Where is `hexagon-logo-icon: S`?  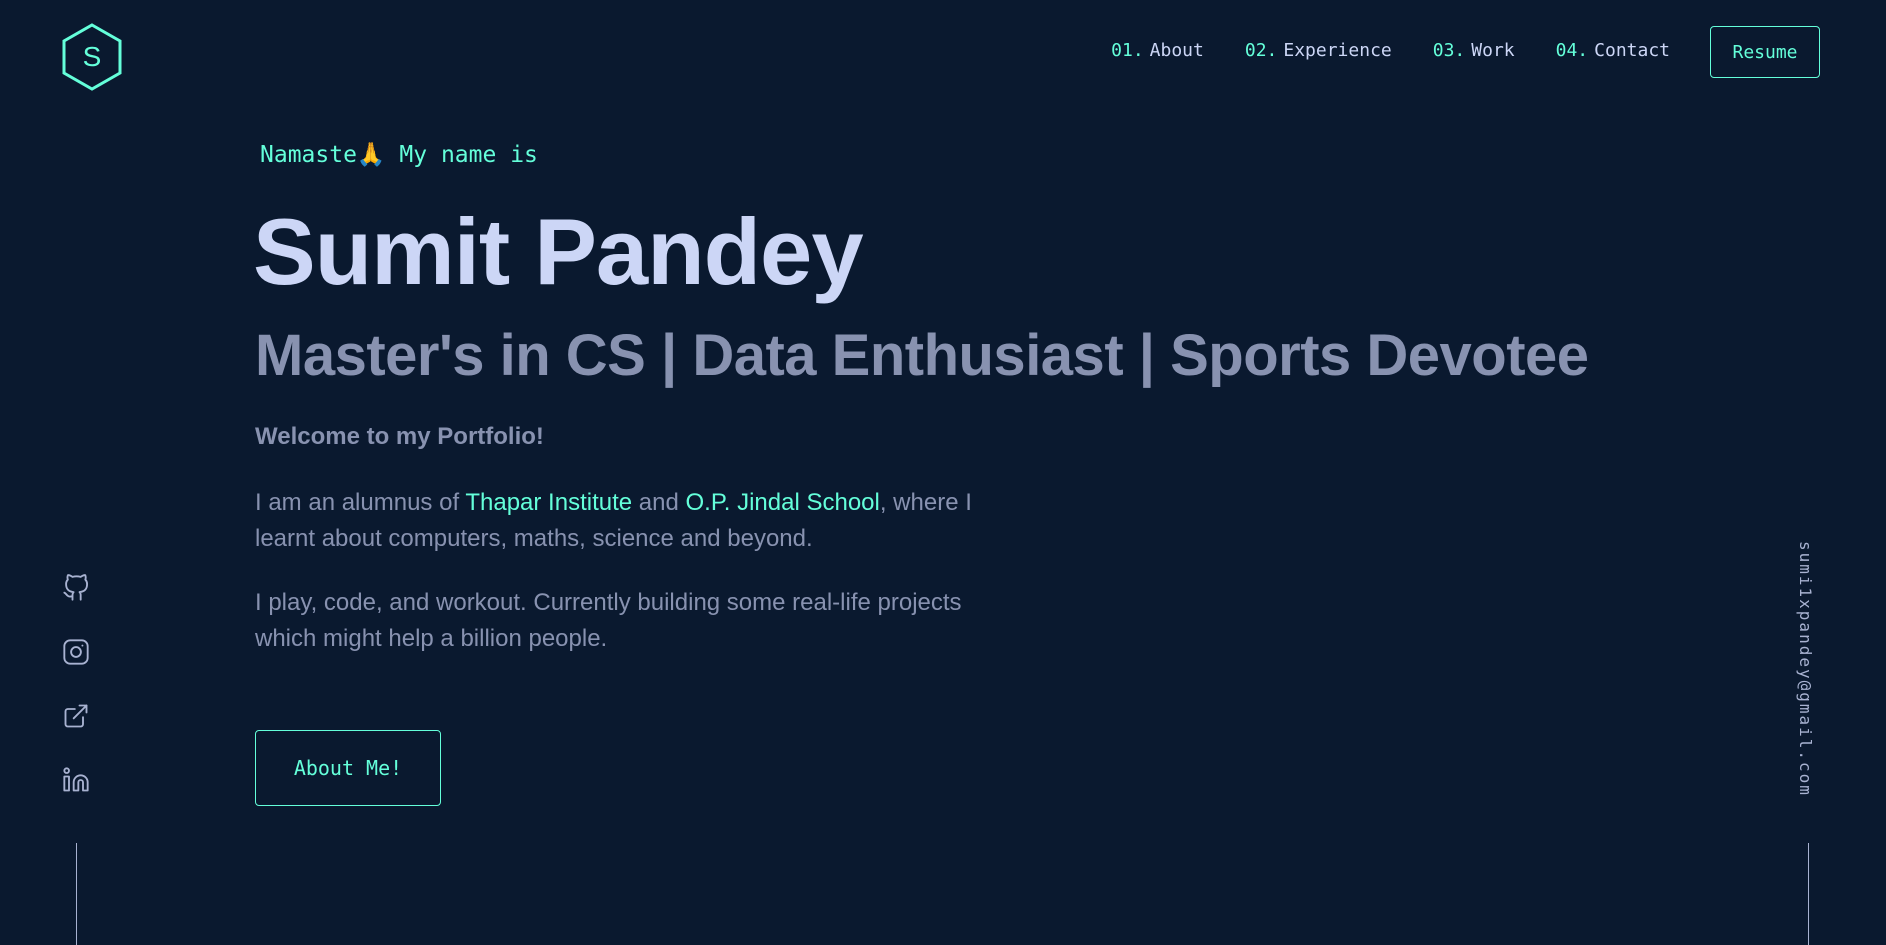
hexagon-logo-icon: S is located at coordinates (92, 57).